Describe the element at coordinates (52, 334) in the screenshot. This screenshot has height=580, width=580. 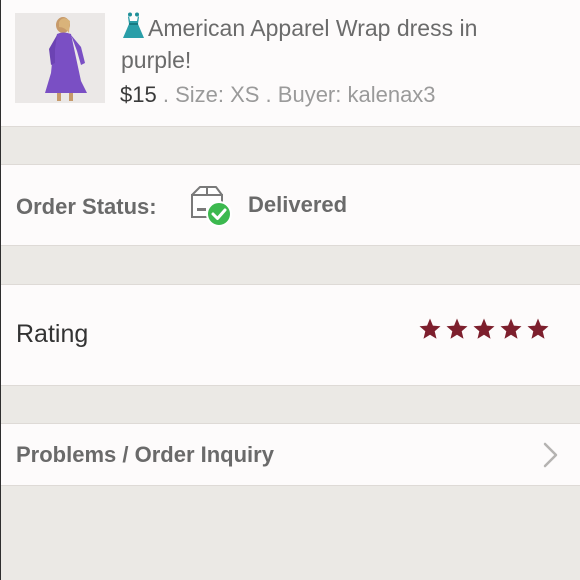
I see `rating-label: Rating` at that location.